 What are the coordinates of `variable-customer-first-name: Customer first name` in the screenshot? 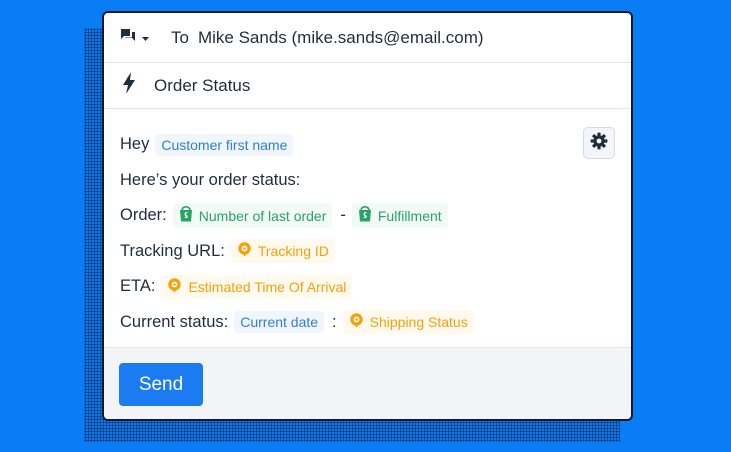 It's located at (224, 144).